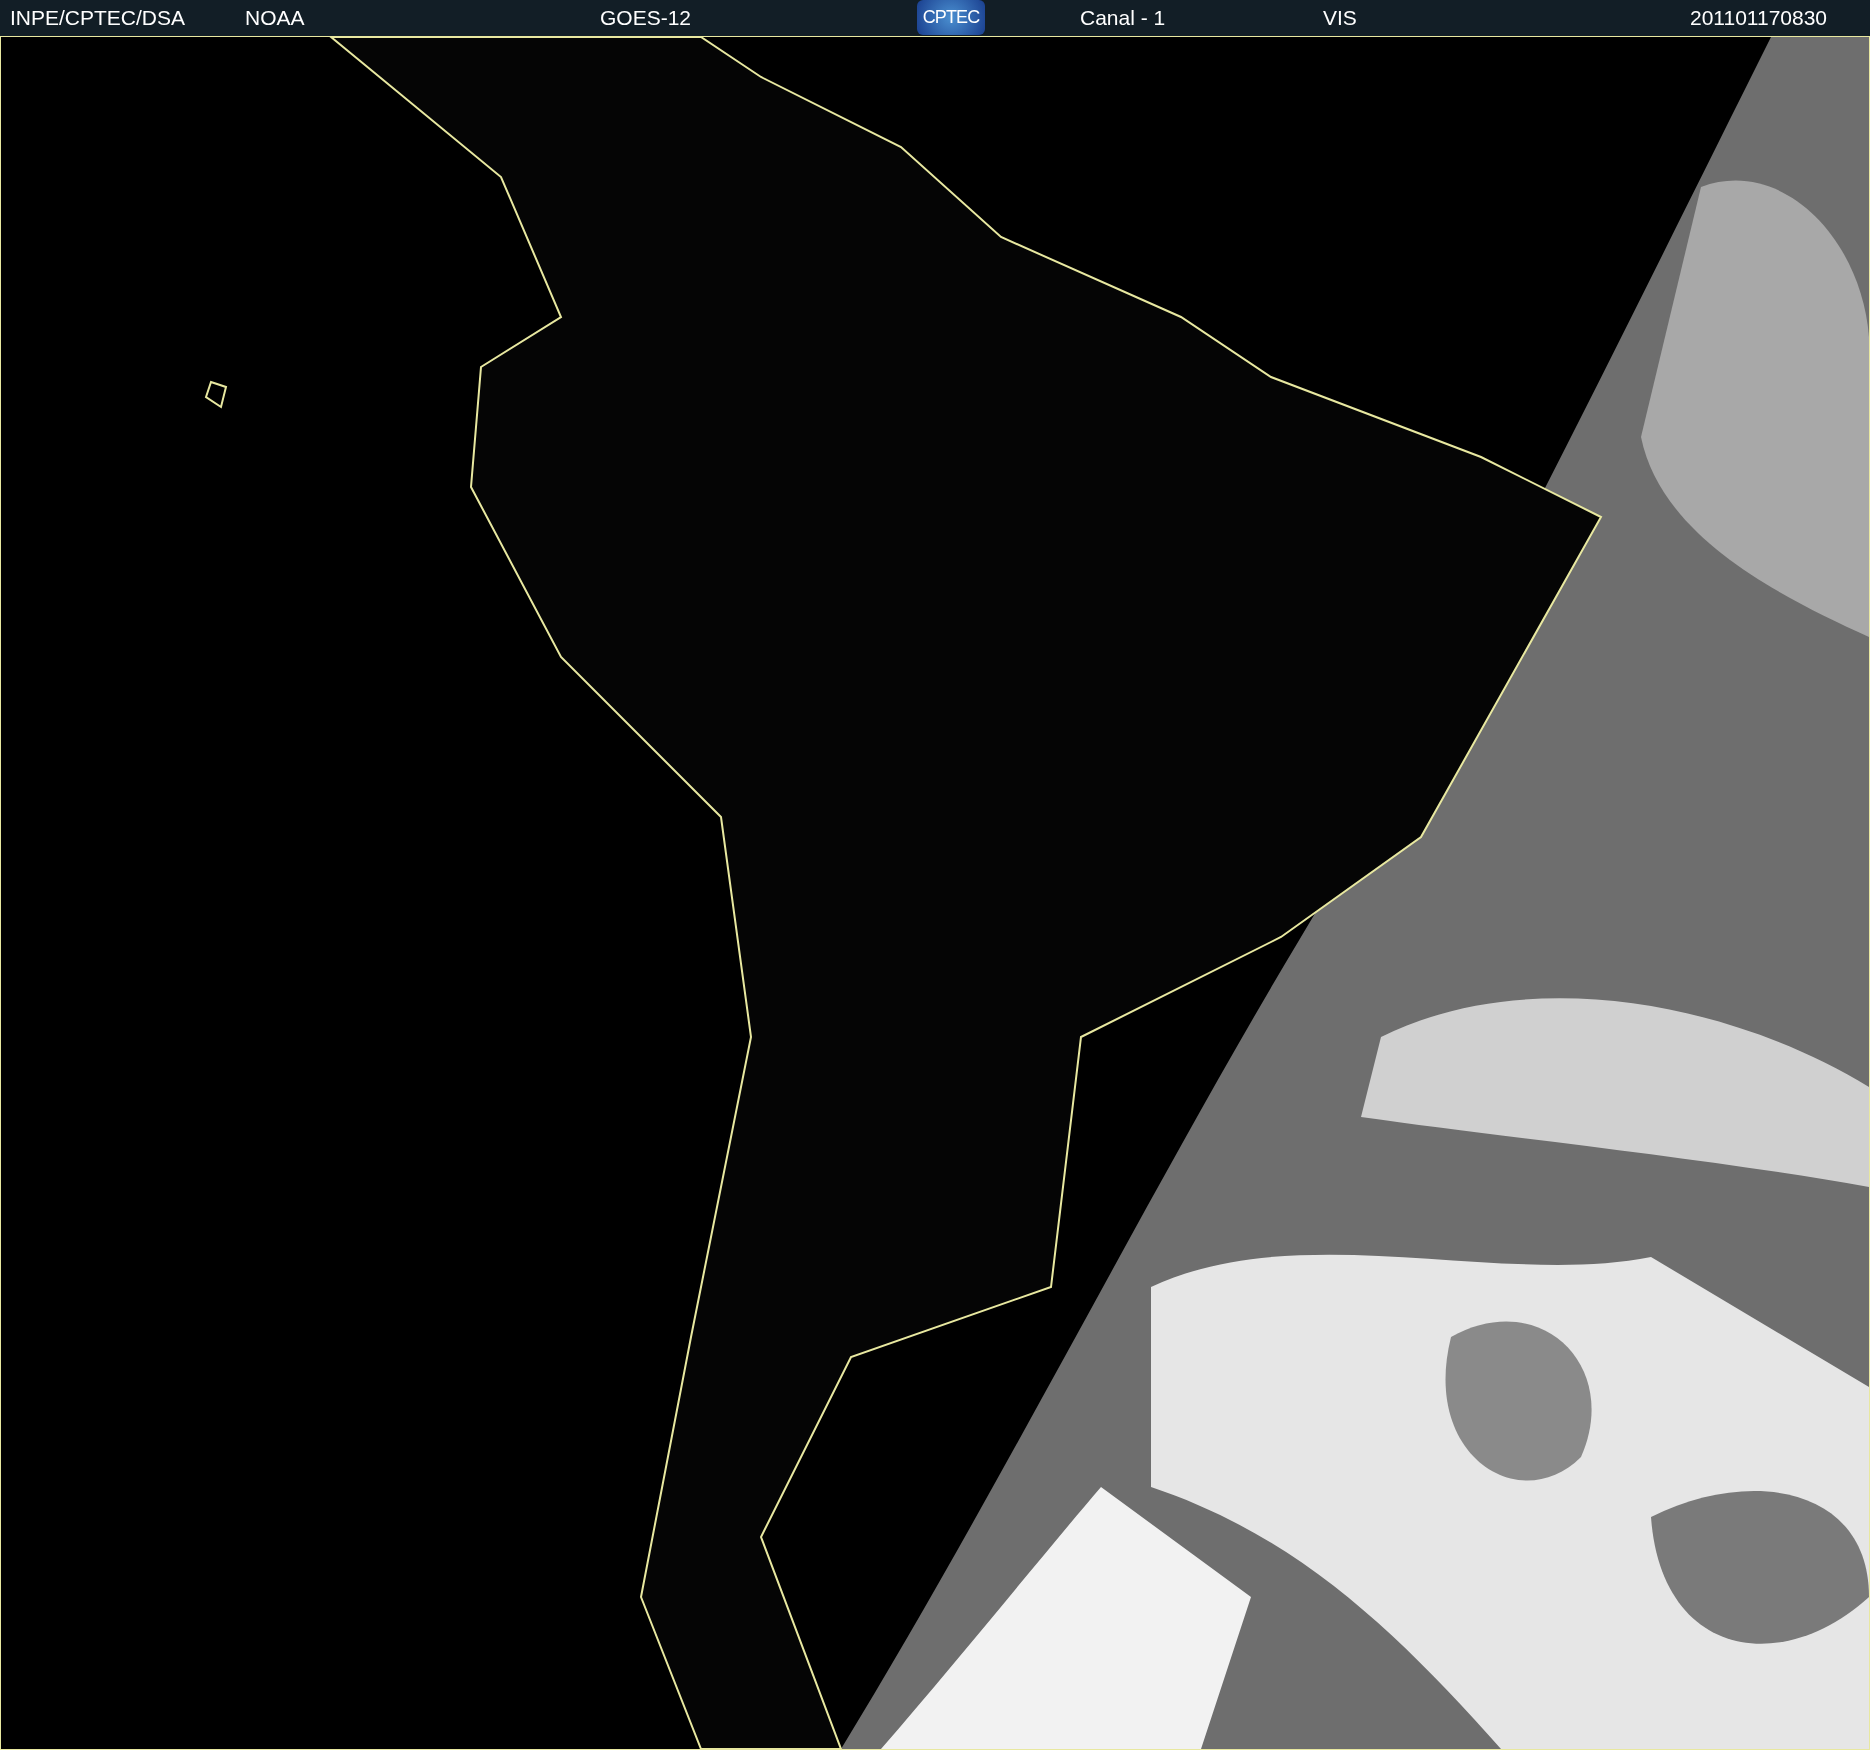  I want to click on channel-label: Canal - 1, so click(1123, 18).